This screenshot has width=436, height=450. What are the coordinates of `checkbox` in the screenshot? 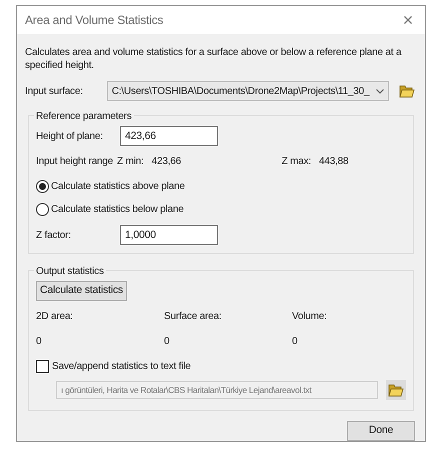 It's located at (42, 366).